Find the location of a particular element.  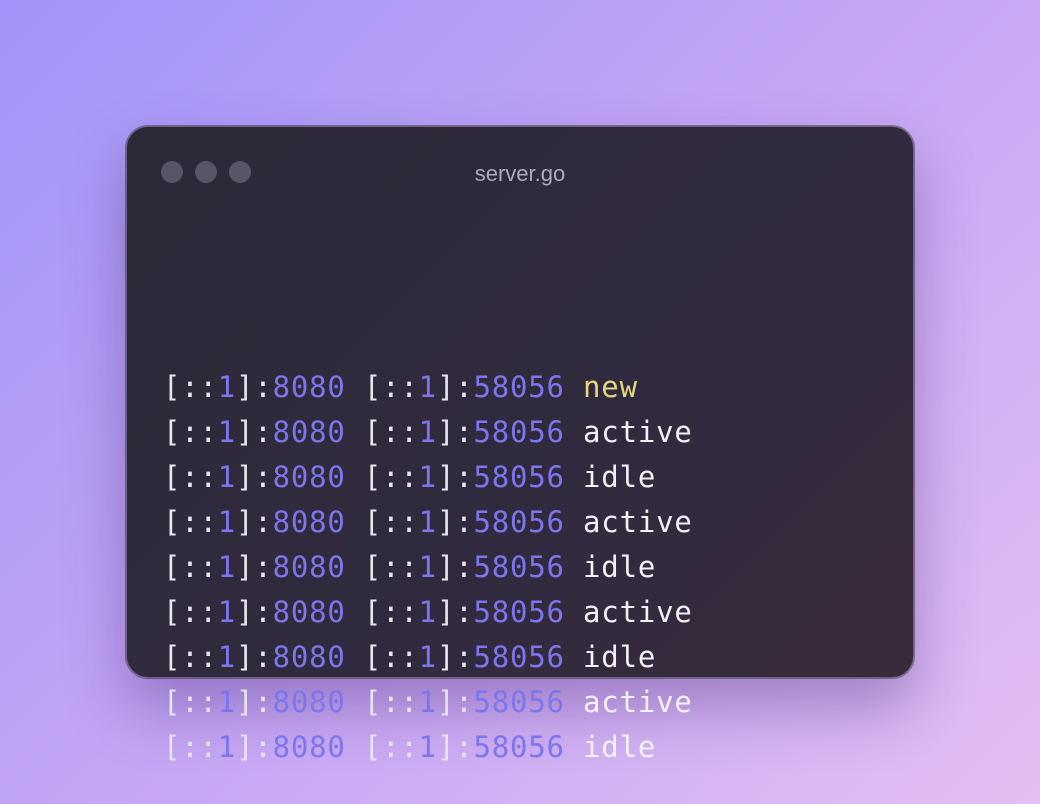

window-title: server.go is located at coordinates (520, 173).